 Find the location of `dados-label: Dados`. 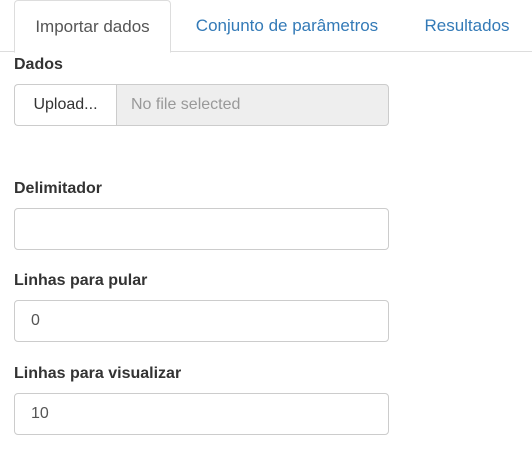

dados-label: Dados is located at coordinates (38, 64).